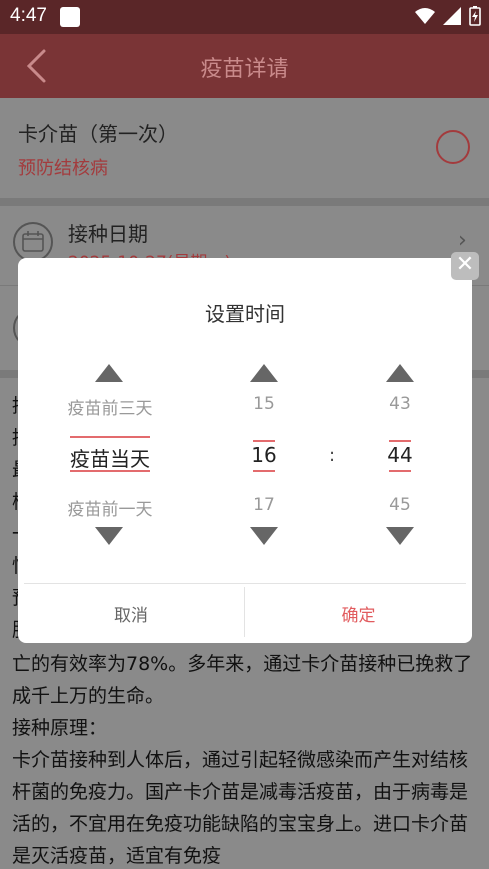 This screenshot has width=489, height=869. Describe the element at coordinates (70, 17) in the screenshot. I see `notification-icon` at that location.